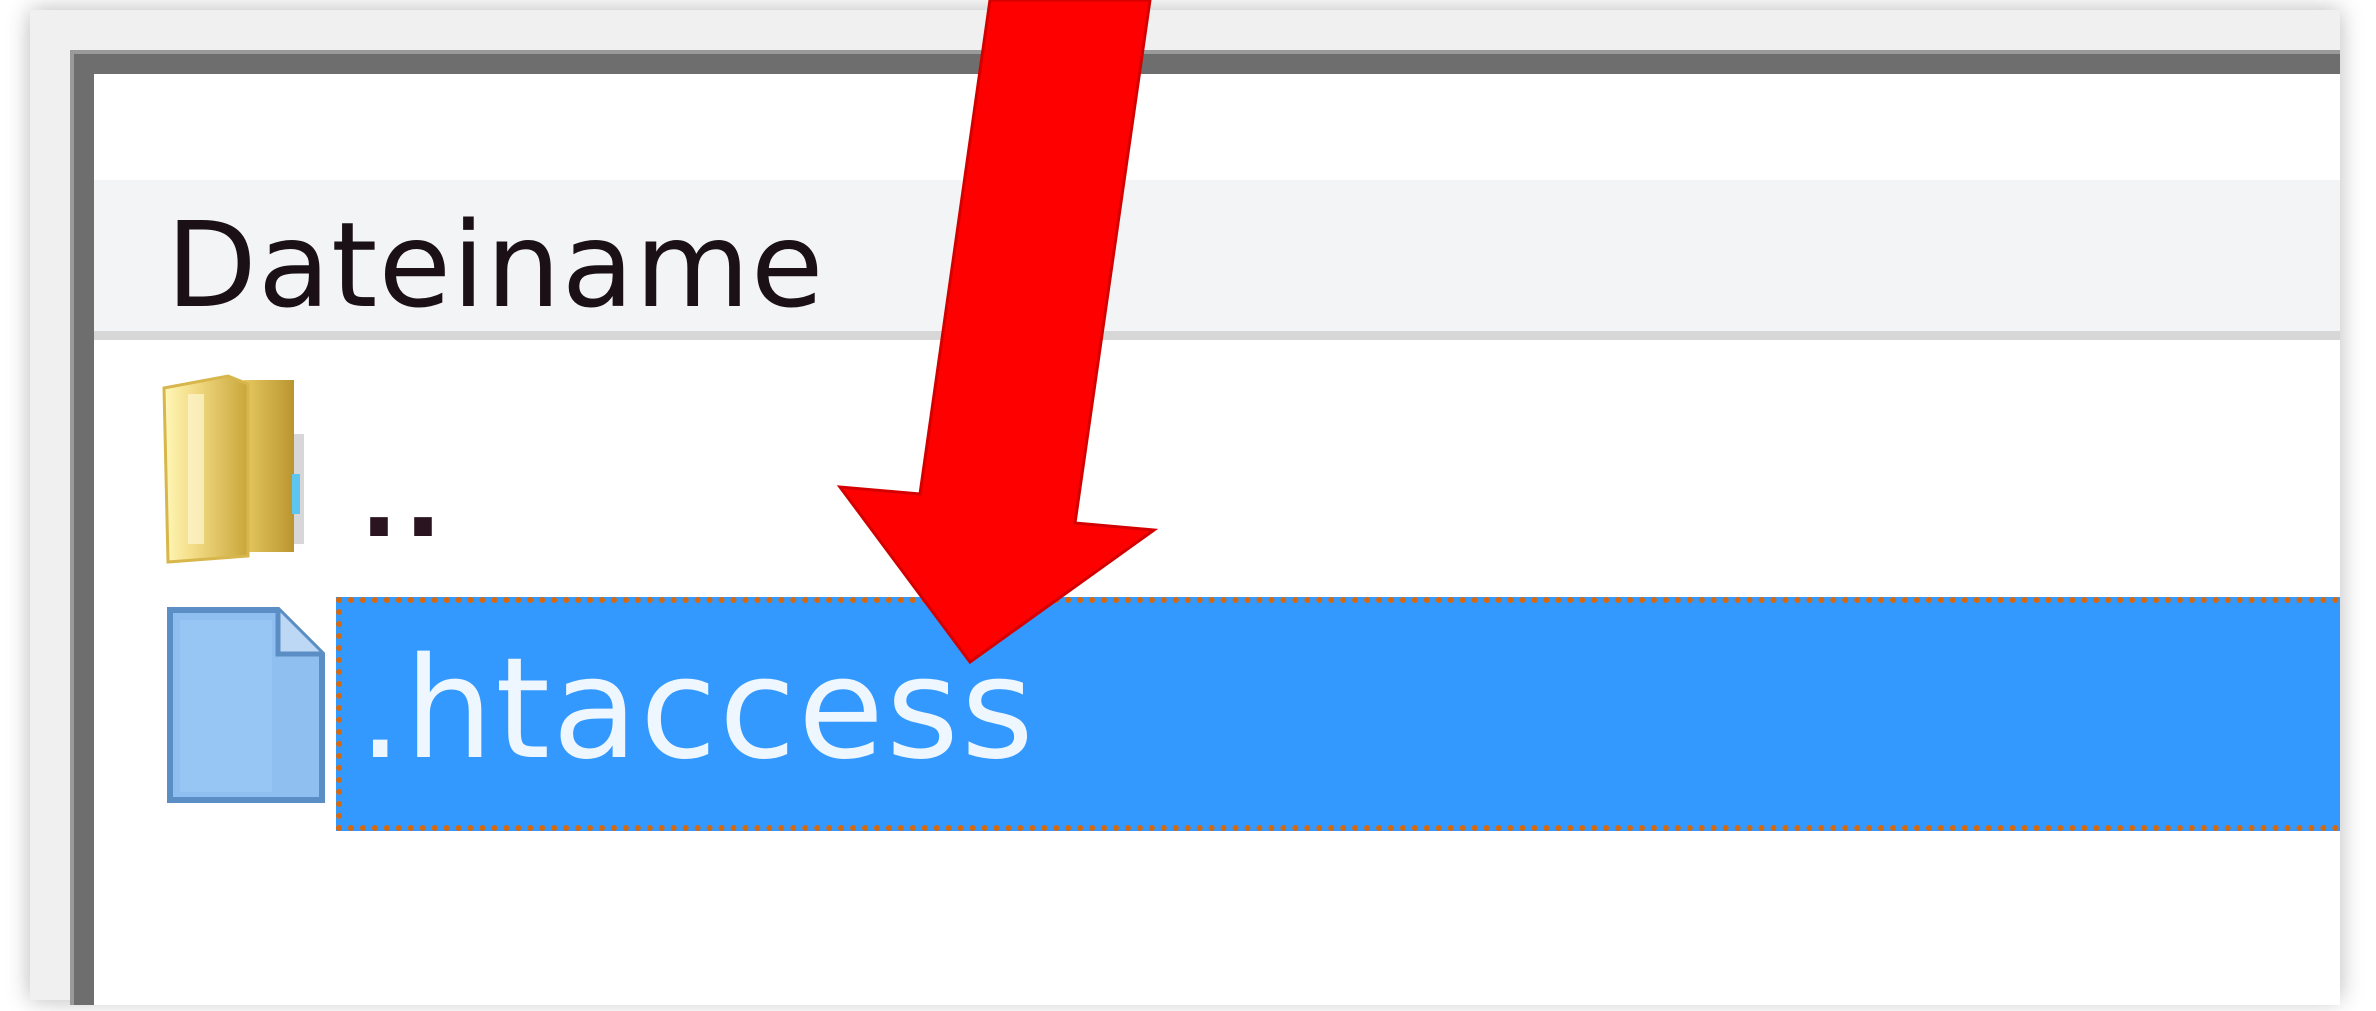  Describe the element at coordinates (404, 501) in the screenshot. I see `list-item-label: ..` at that location.